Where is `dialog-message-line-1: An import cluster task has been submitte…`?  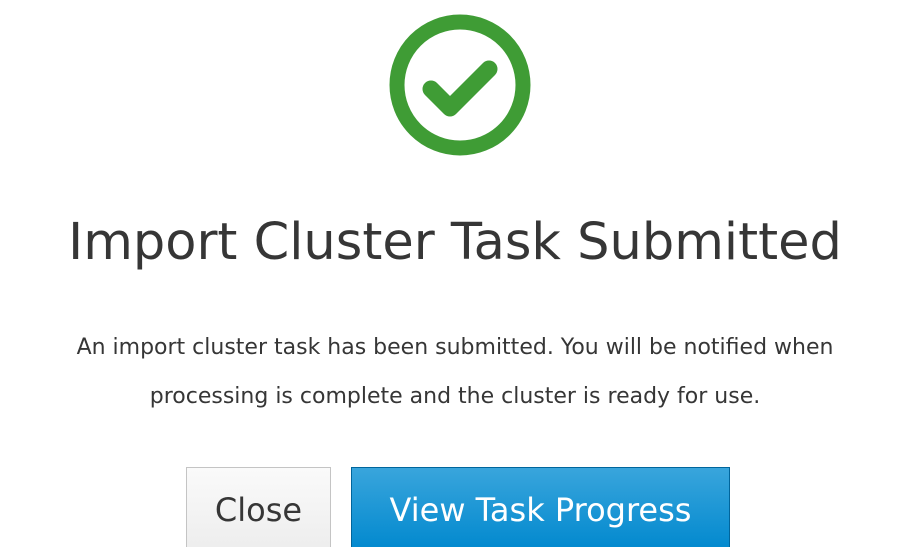 dialog-message-line-1: An import cluster task has been submitte… is located at coordinates (455, 347).